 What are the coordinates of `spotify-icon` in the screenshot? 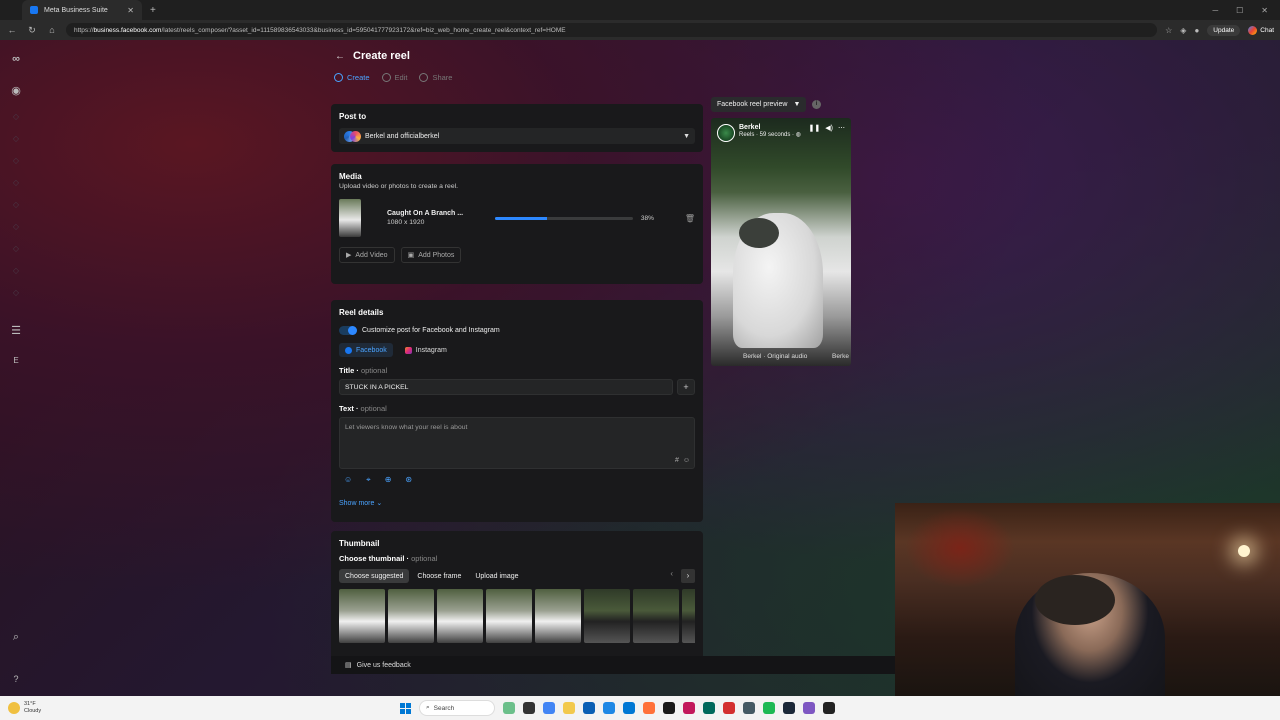 It's located at (769, 708).